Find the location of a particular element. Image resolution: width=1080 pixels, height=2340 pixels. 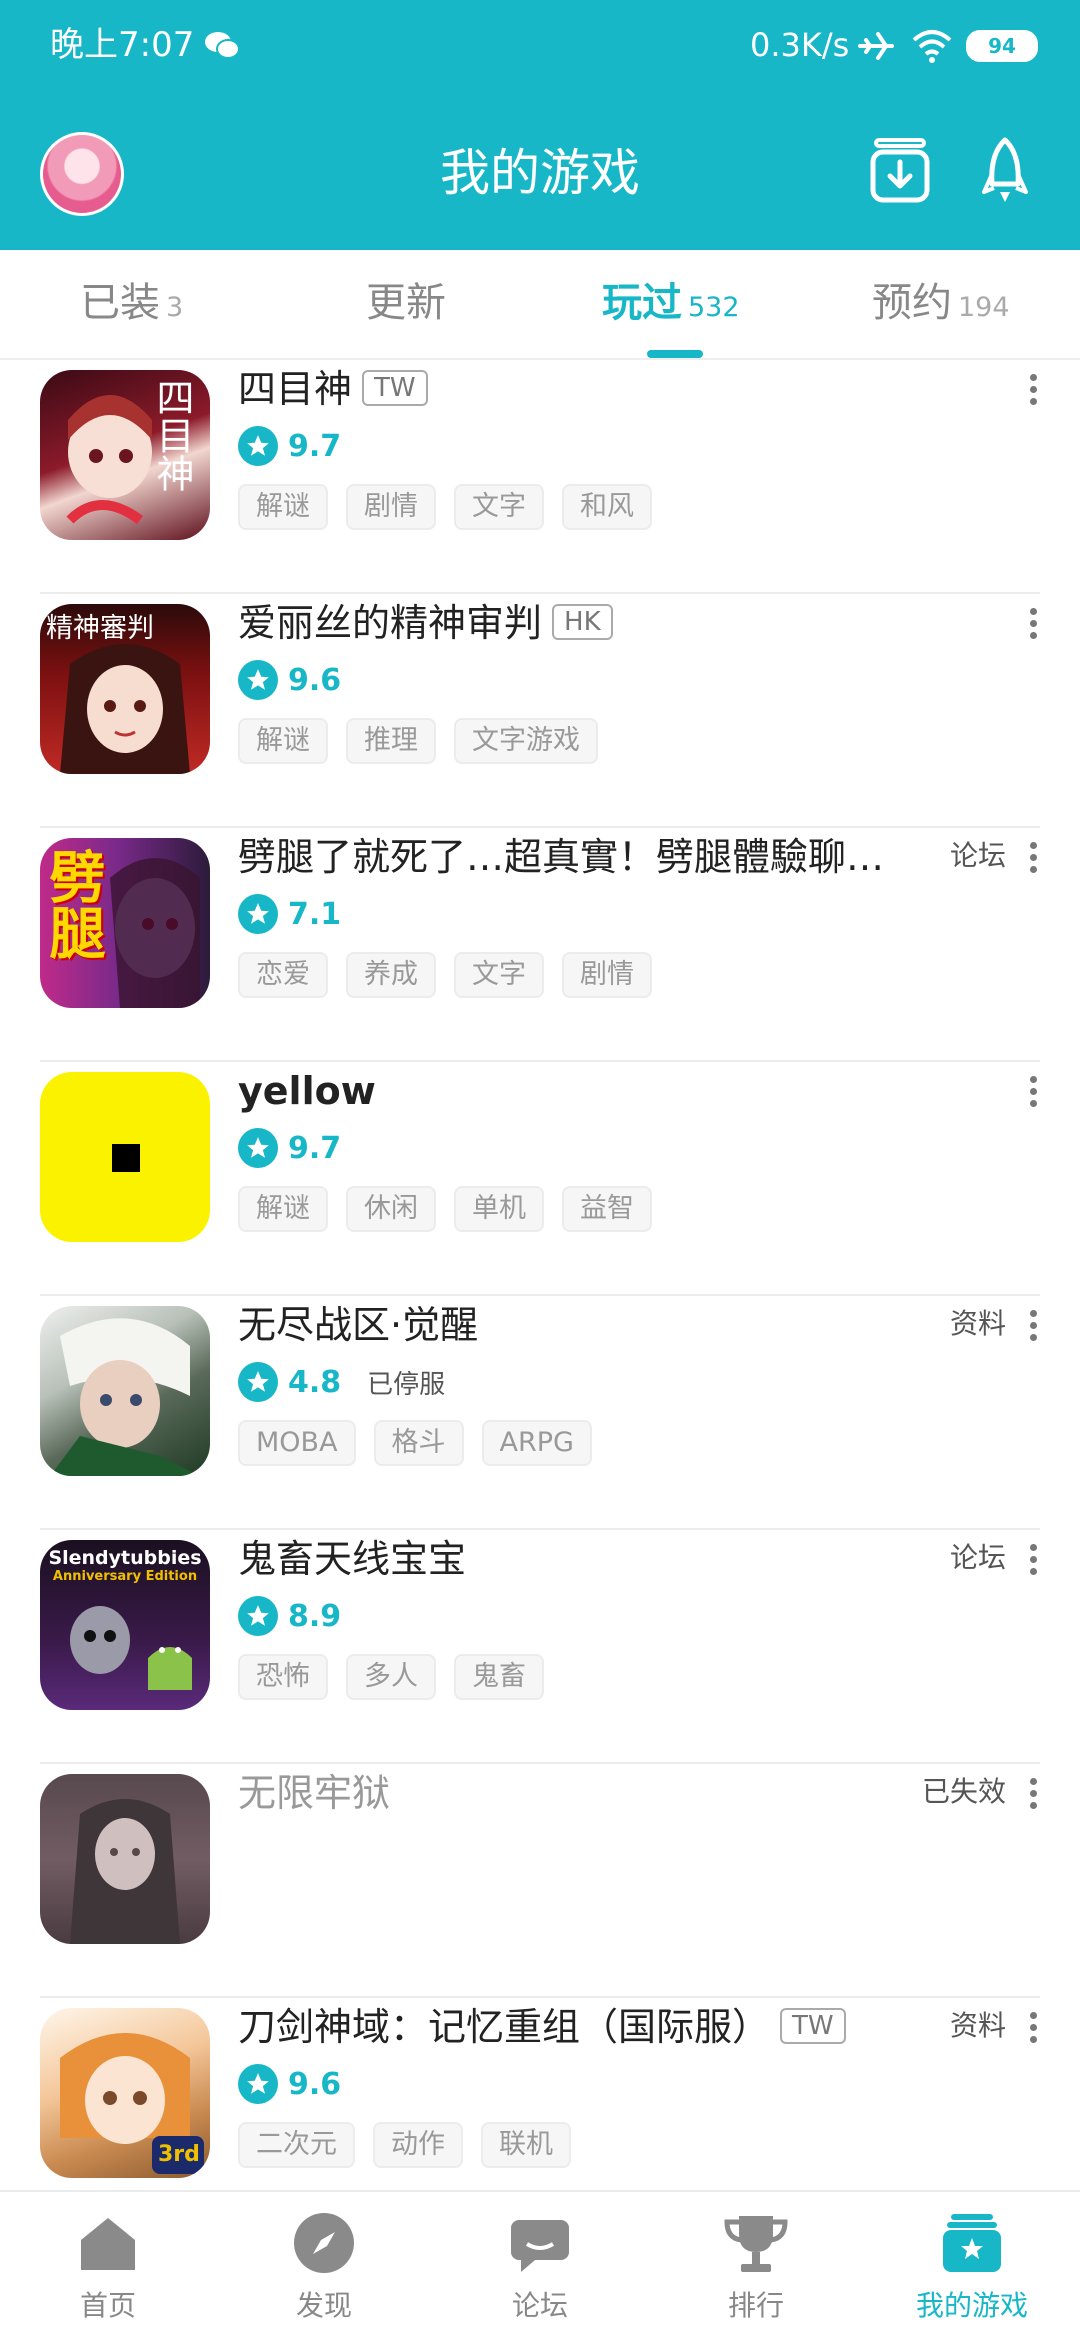

tab-reserved: 预约 194 is located at coordinates (941, 305).